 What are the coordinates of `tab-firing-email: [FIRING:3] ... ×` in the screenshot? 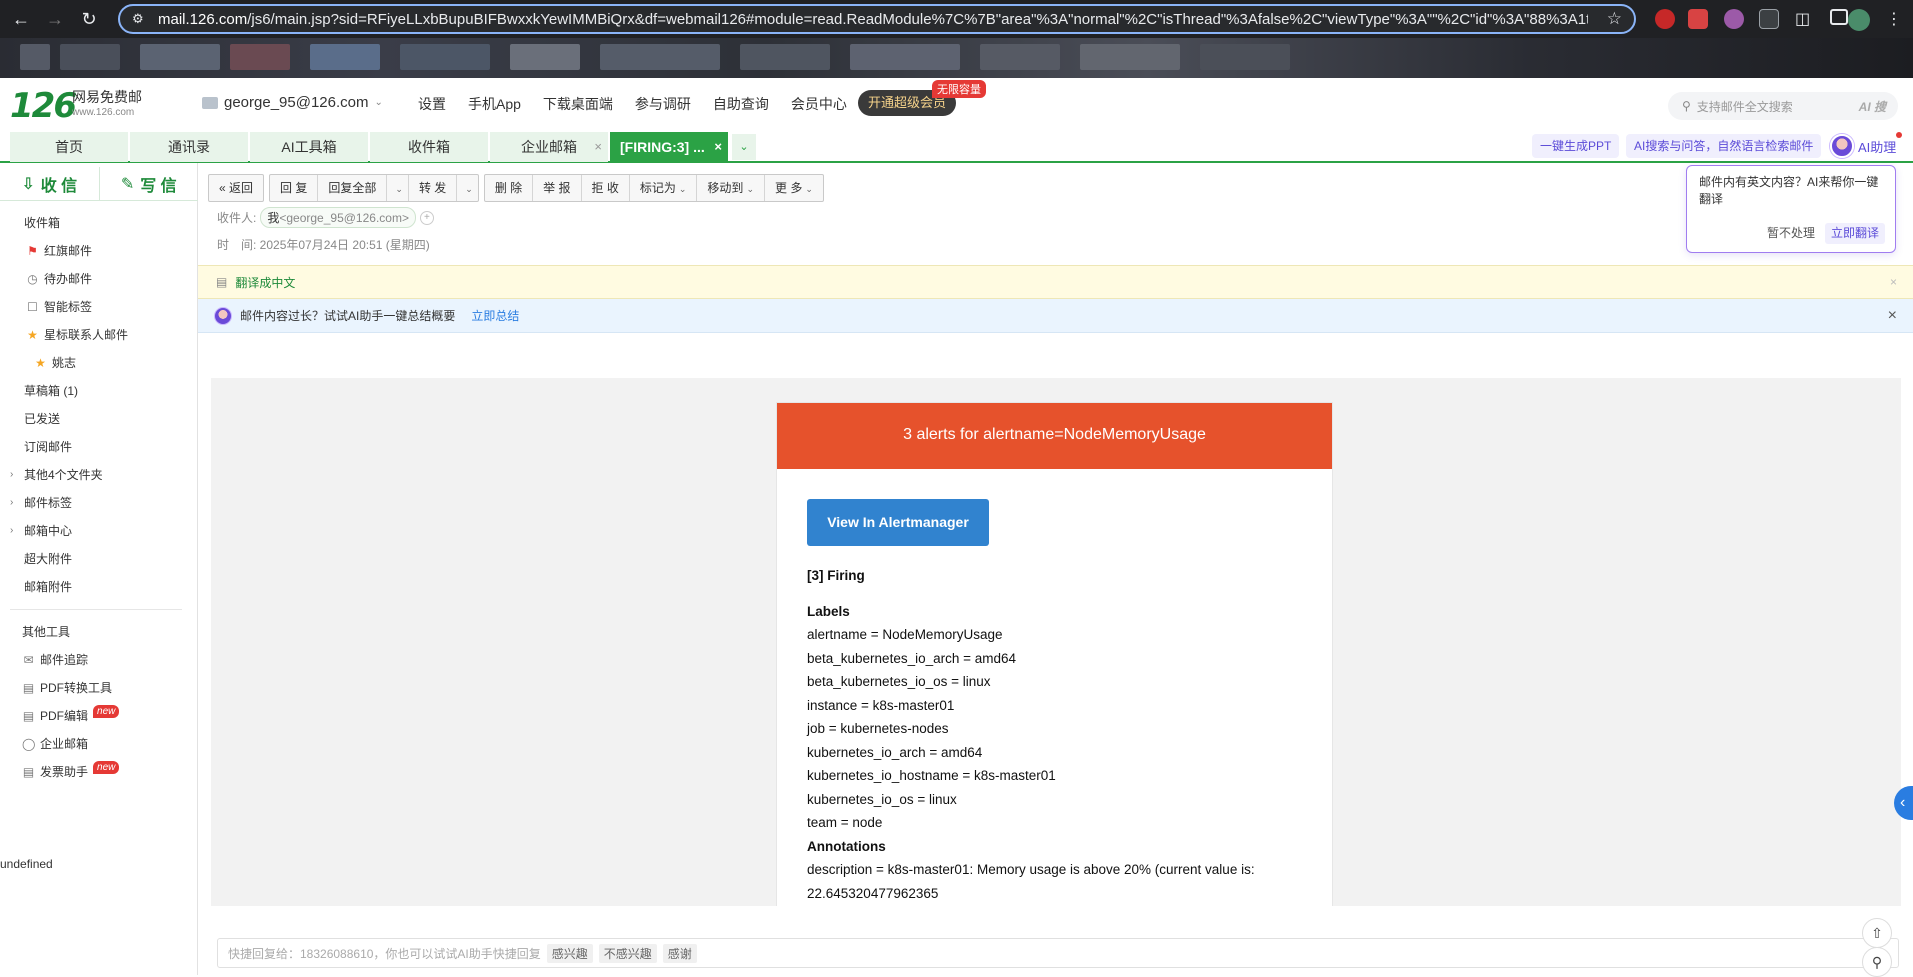 It's located at (669, 147).